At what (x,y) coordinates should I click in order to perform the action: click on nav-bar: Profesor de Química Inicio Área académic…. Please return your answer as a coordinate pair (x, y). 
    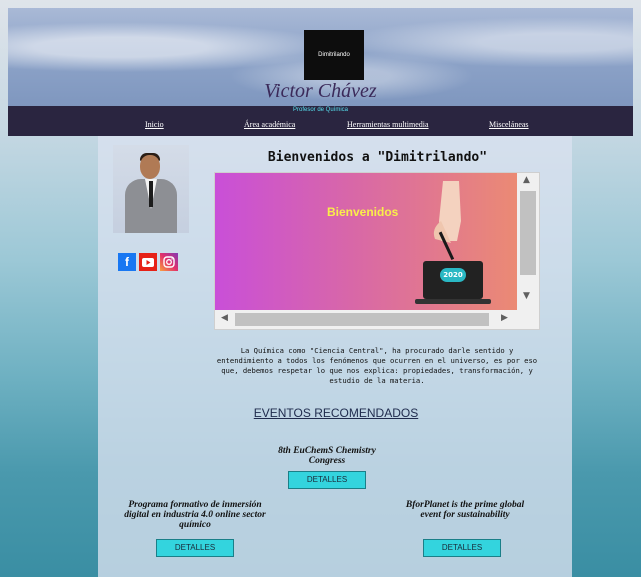
    Looking at the image, I should click on (320, 121).